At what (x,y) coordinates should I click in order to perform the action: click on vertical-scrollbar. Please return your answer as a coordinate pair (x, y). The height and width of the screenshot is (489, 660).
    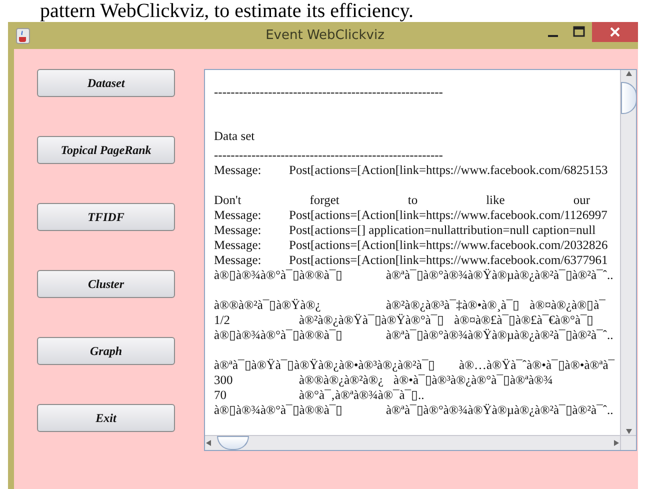
    Looking at the image, I should click on (628, 252).